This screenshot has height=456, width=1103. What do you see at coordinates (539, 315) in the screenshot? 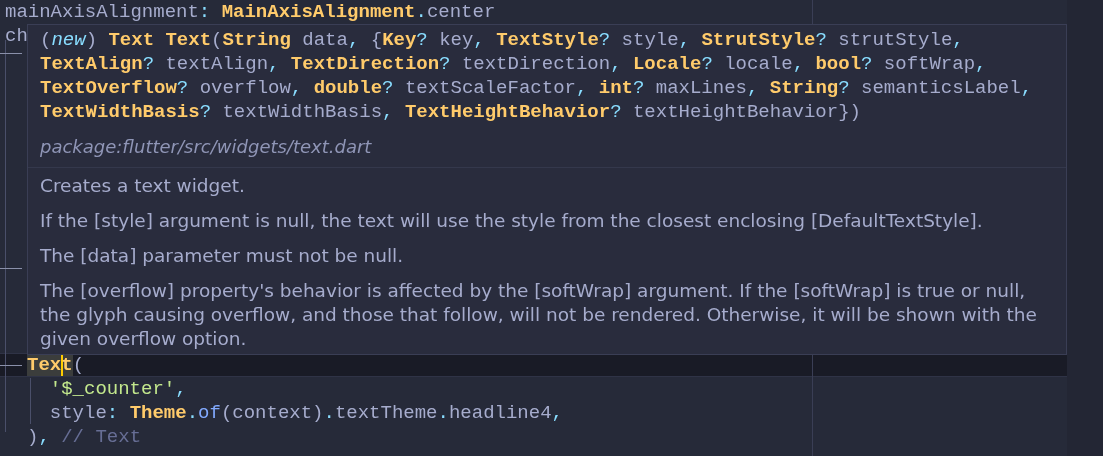
I see `doc-paragraph: The [overflow] property's behavior is affected by the [softWrap] argument. If the [softWrap] is true or null, the glyph causing overflow, and those that follow, will not be rendered. Otherwise, it will be shown with the given overflow option.` at bounding box center [539, 315].